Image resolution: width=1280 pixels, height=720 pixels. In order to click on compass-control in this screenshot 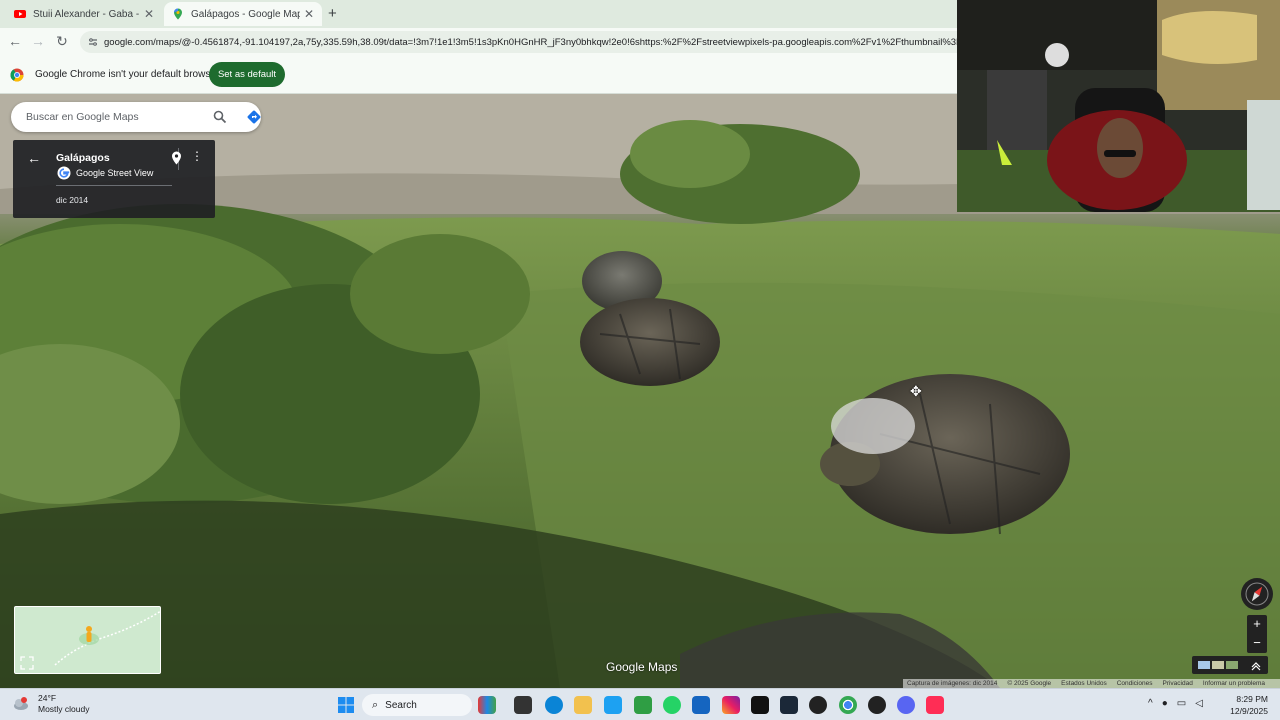, I will do `click(1257, 594)`.